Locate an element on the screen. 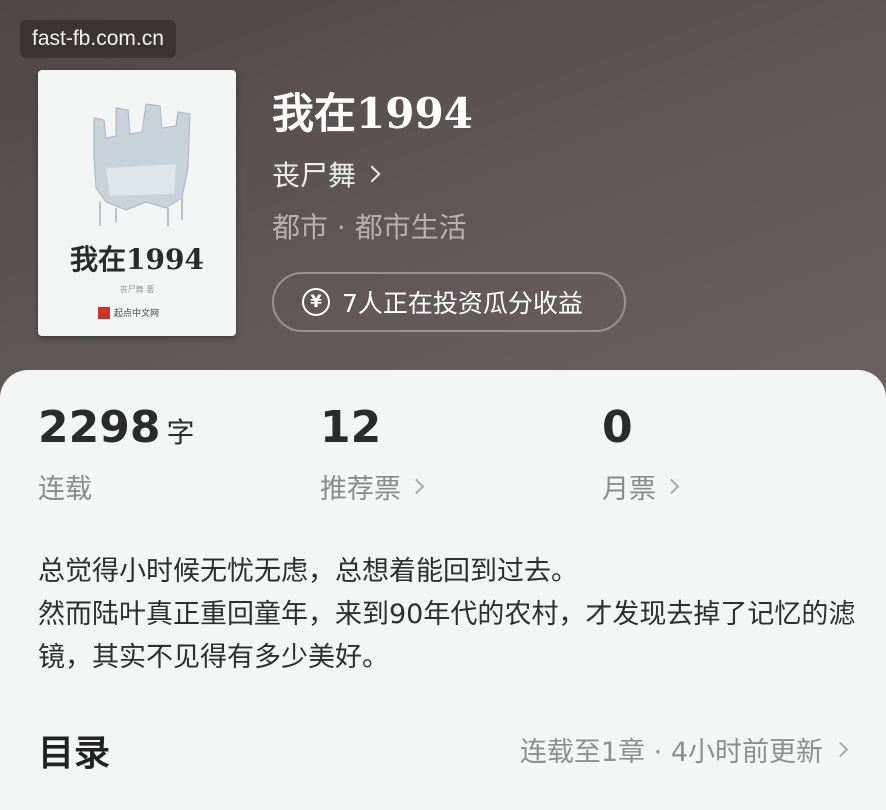 The image size is (886, 810). cover-author: 丧尸舞 著 is located at coordinates (137, 289).